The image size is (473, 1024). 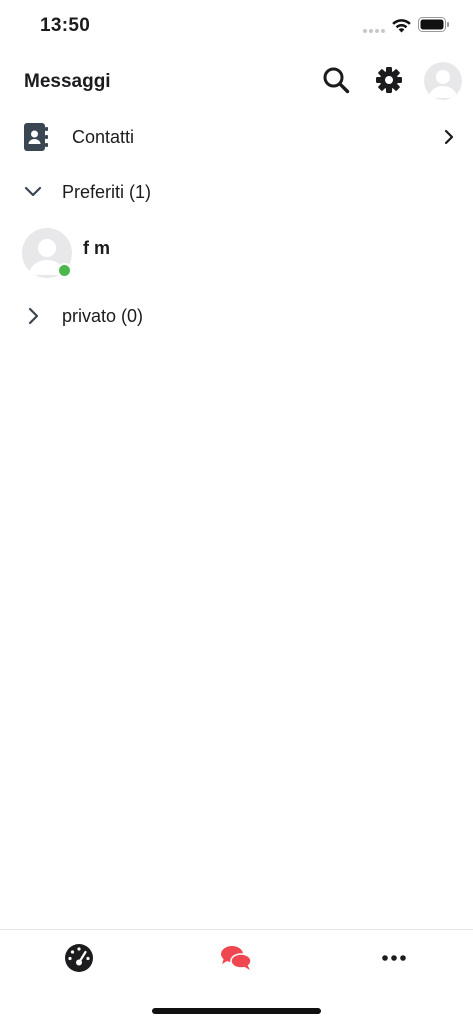 I want to click on chevron-down-icon, so click(x=33, y=191).